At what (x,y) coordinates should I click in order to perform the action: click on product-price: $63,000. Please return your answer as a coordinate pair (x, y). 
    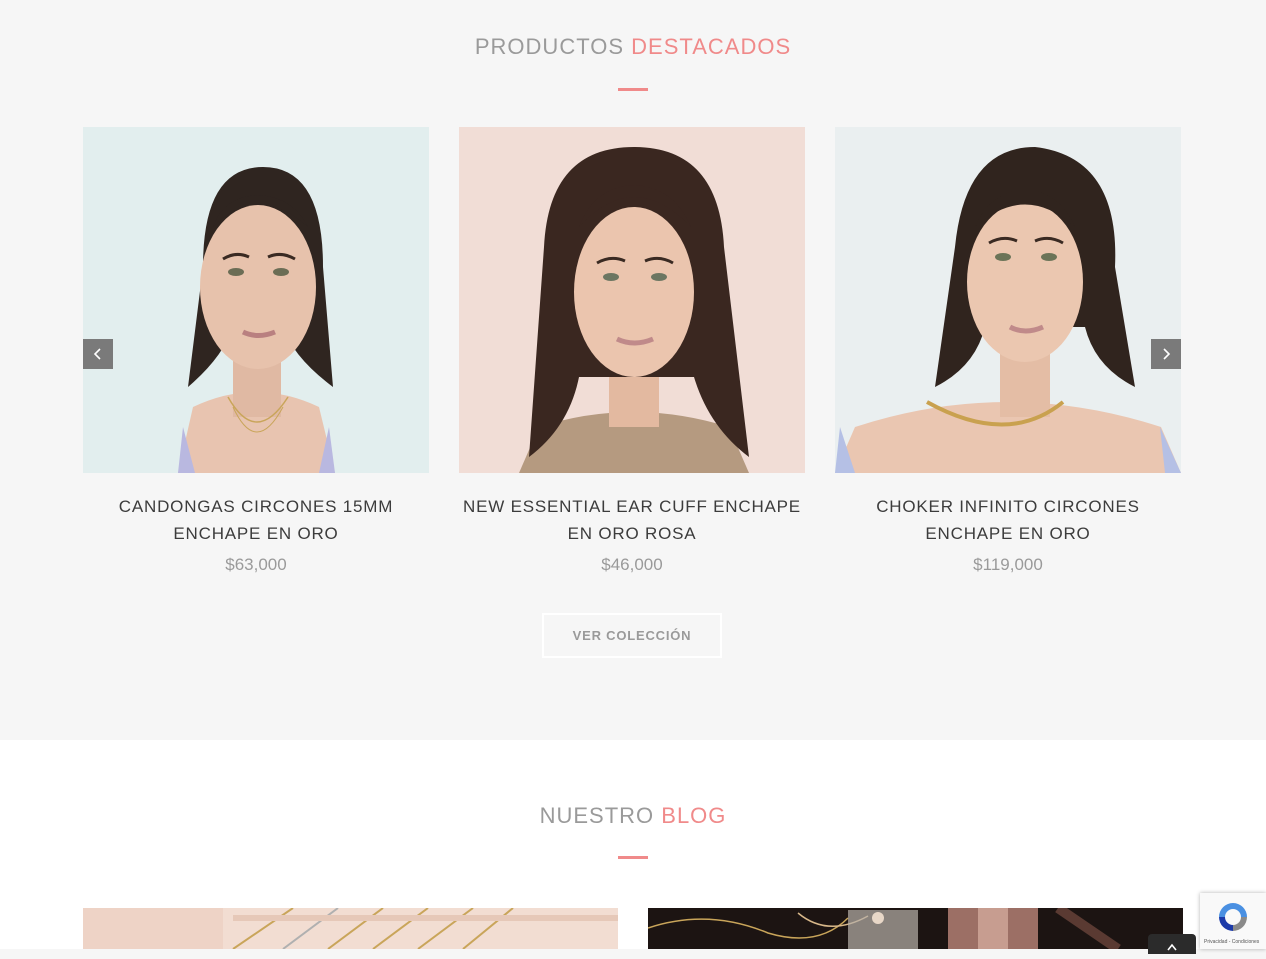
    Looking at the image, I should click on (256, 564).